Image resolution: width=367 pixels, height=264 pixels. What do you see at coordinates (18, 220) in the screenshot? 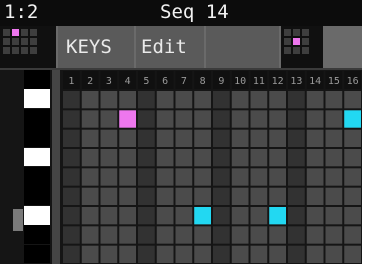
I see `piano-scroll-handle` at bounding box center [18, 220].